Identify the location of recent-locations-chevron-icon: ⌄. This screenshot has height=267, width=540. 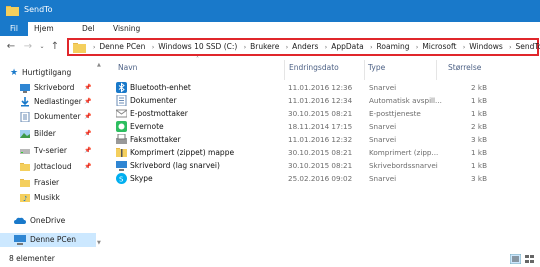
(42, 47).